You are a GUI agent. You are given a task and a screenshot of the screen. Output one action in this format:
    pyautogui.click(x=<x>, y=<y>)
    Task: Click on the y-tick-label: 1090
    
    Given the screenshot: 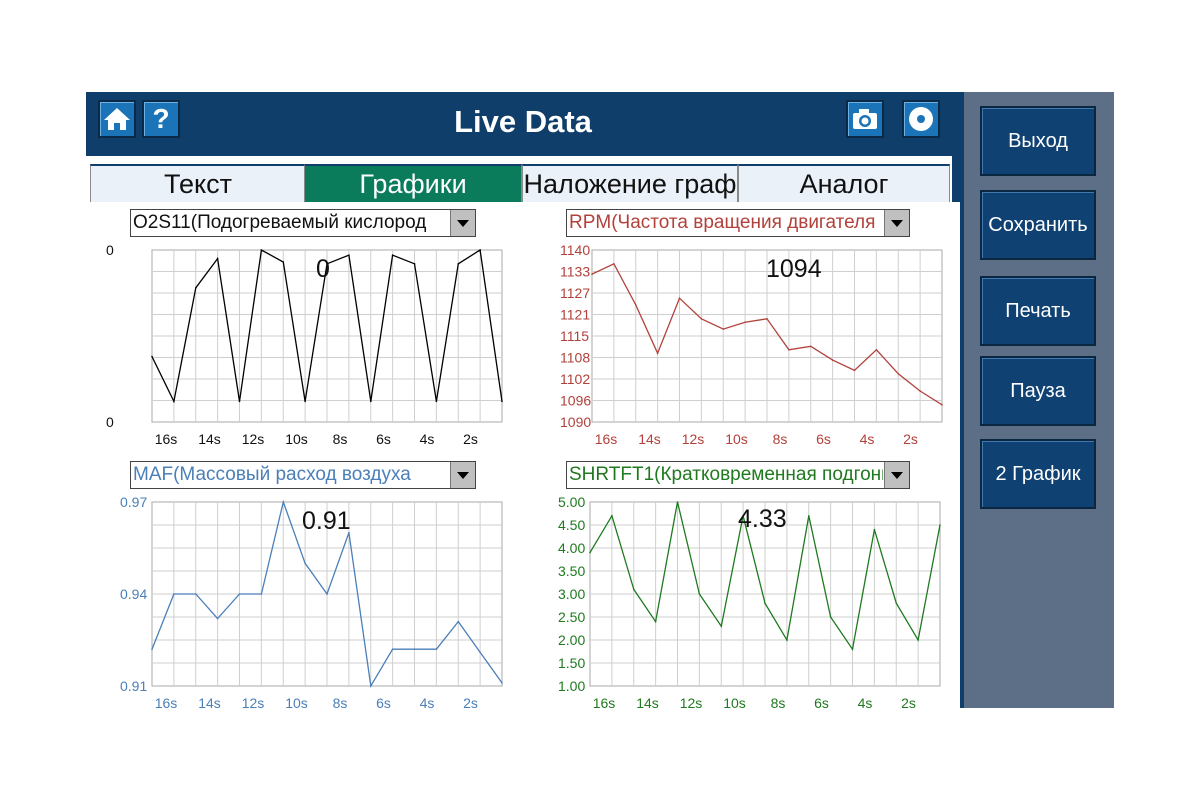 What is the action you would take?
    pyautogui.click(x=575, y=422)
    